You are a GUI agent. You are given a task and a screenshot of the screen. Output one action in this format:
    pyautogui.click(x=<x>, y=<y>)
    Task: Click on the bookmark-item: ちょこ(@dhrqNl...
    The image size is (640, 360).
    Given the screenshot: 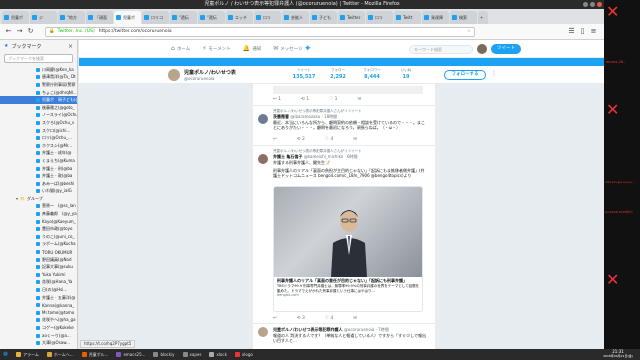 What is the action you would take?
    pyautogui.click(x=38, y=93)
    